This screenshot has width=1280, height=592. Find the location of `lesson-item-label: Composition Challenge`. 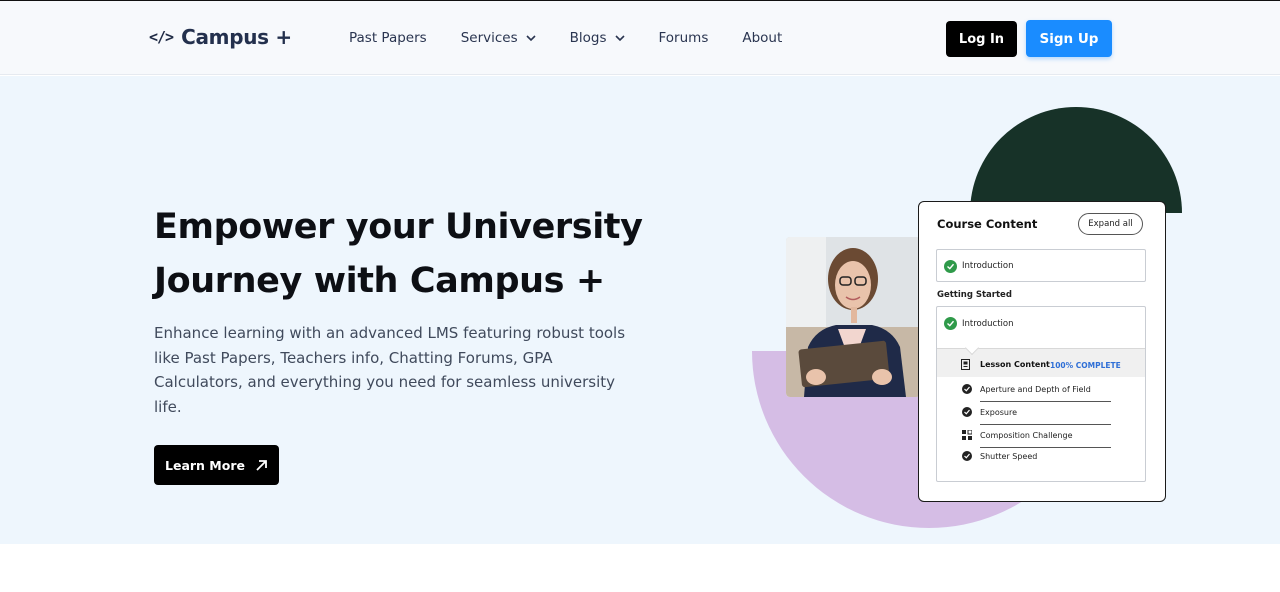

lesson-item-label: Composition Challenge is located at coordinates (1026, 435).